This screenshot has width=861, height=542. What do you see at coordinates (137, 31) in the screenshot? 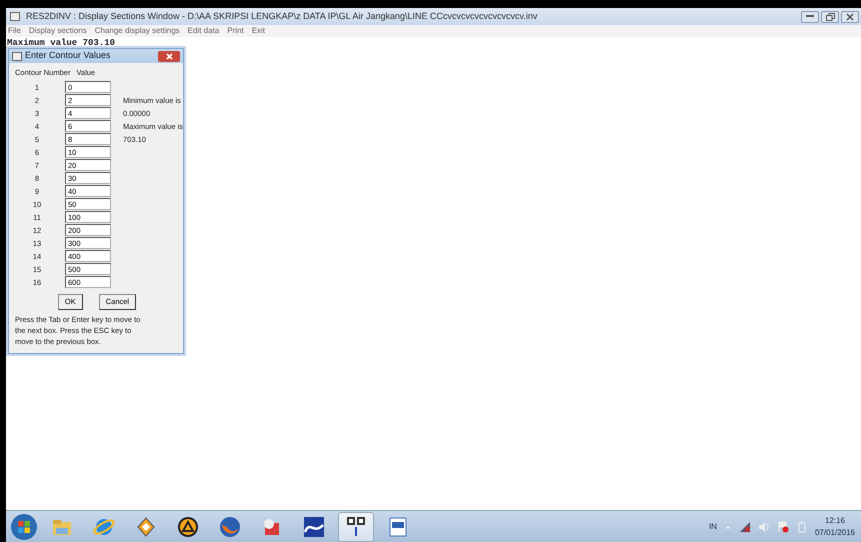
I see `menu-item: Change display settings` at bounding box center [137, 31].